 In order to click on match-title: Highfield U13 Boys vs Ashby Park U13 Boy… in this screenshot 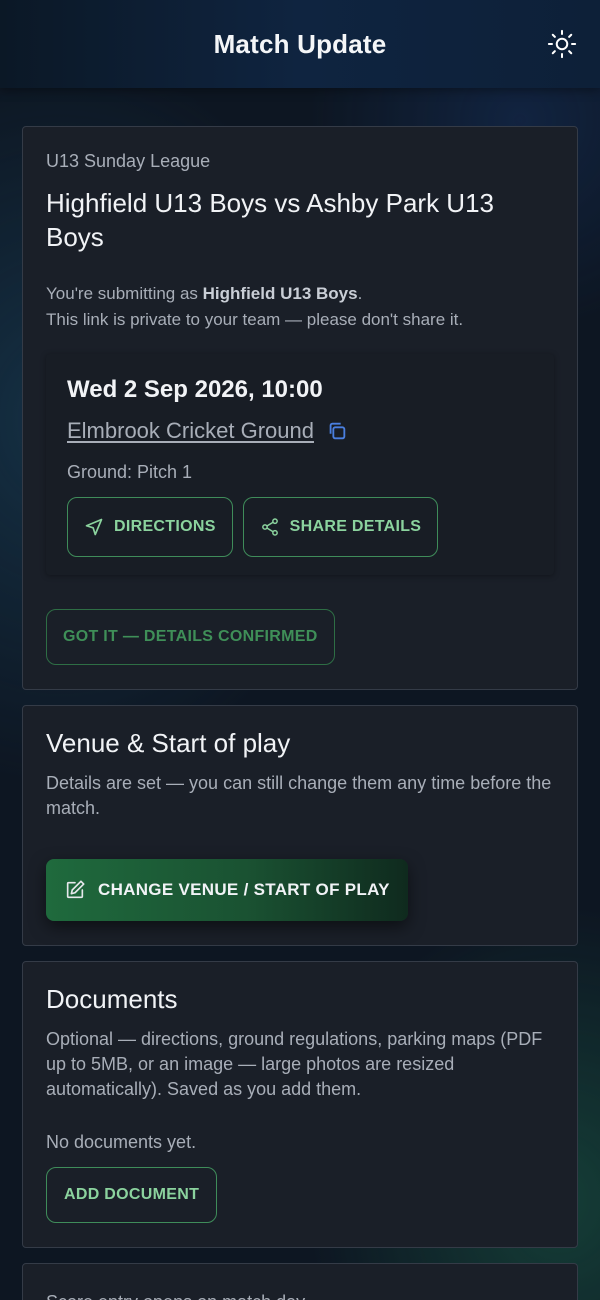, I will do `click(270, 220)`.